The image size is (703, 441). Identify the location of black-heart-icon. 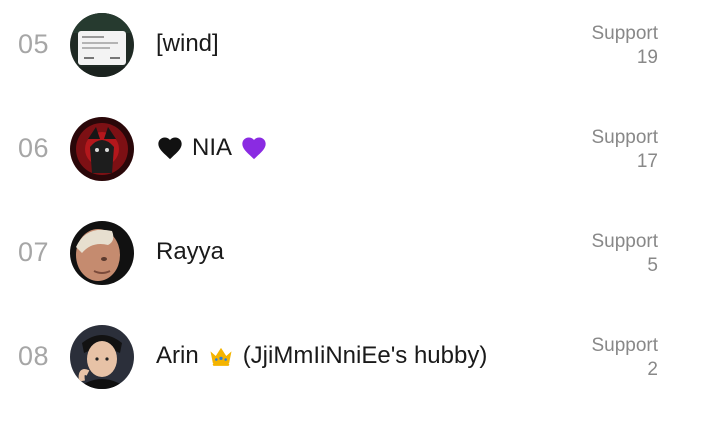
(170, 148).